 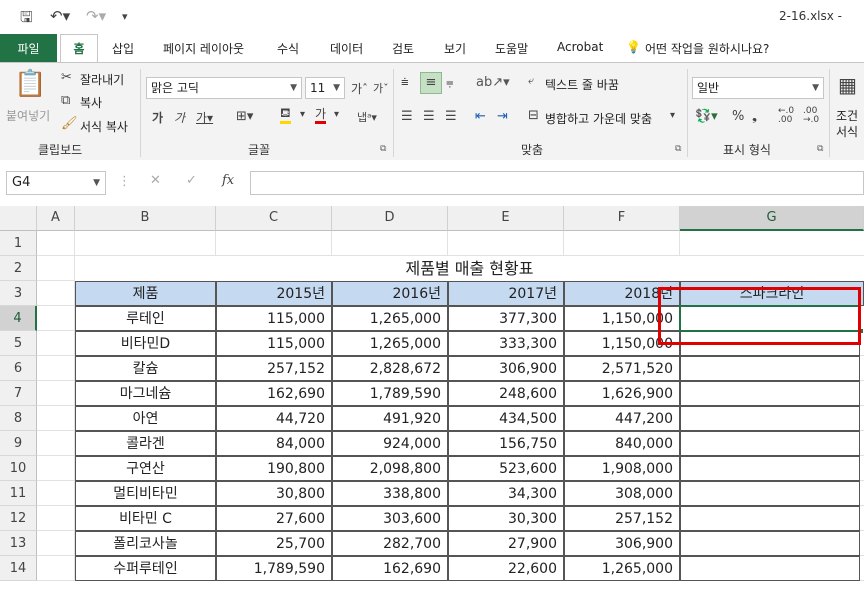 I want to click on sales-value-cell: 282,700, so click(x=390, y=543).